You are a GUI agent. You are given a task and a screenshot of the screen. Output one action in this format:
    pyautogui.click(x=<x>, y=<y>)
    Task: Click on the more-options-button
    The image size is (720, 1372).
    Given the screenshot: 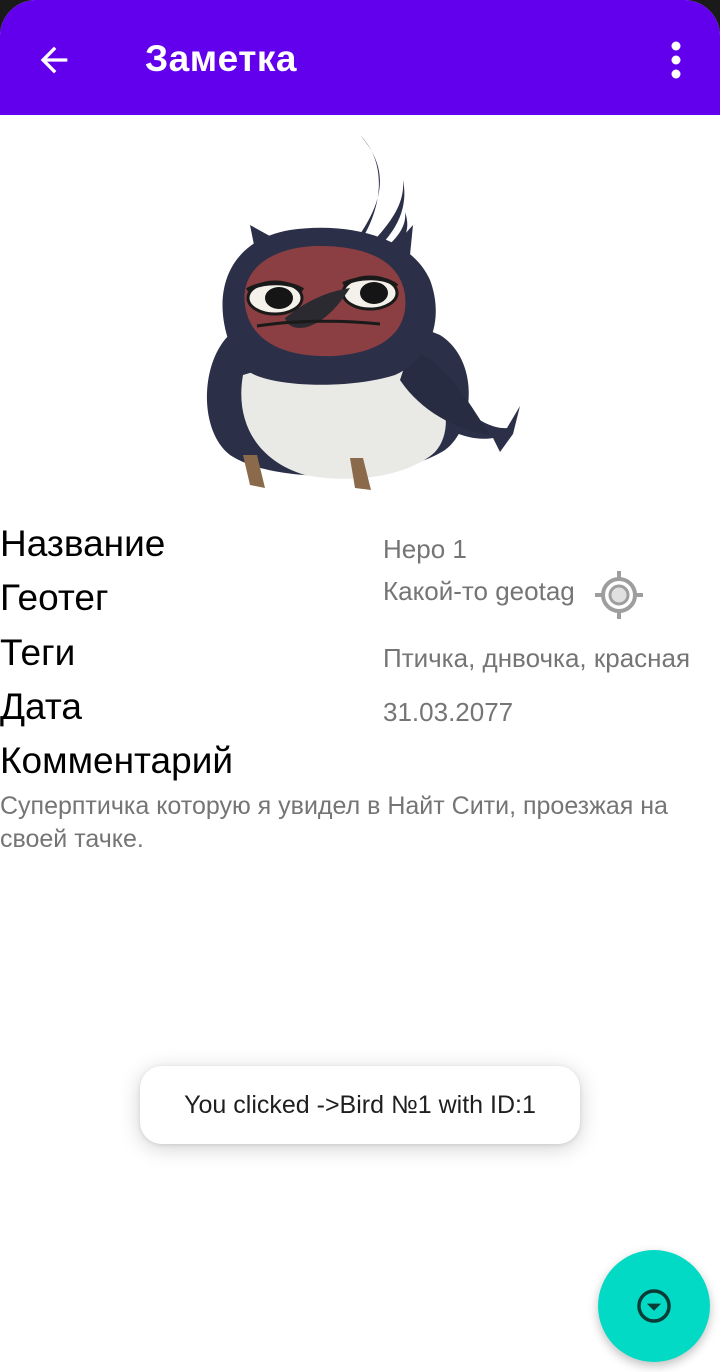 What is the action you would take?
    pyautogui.click(x=676, y=60)
    